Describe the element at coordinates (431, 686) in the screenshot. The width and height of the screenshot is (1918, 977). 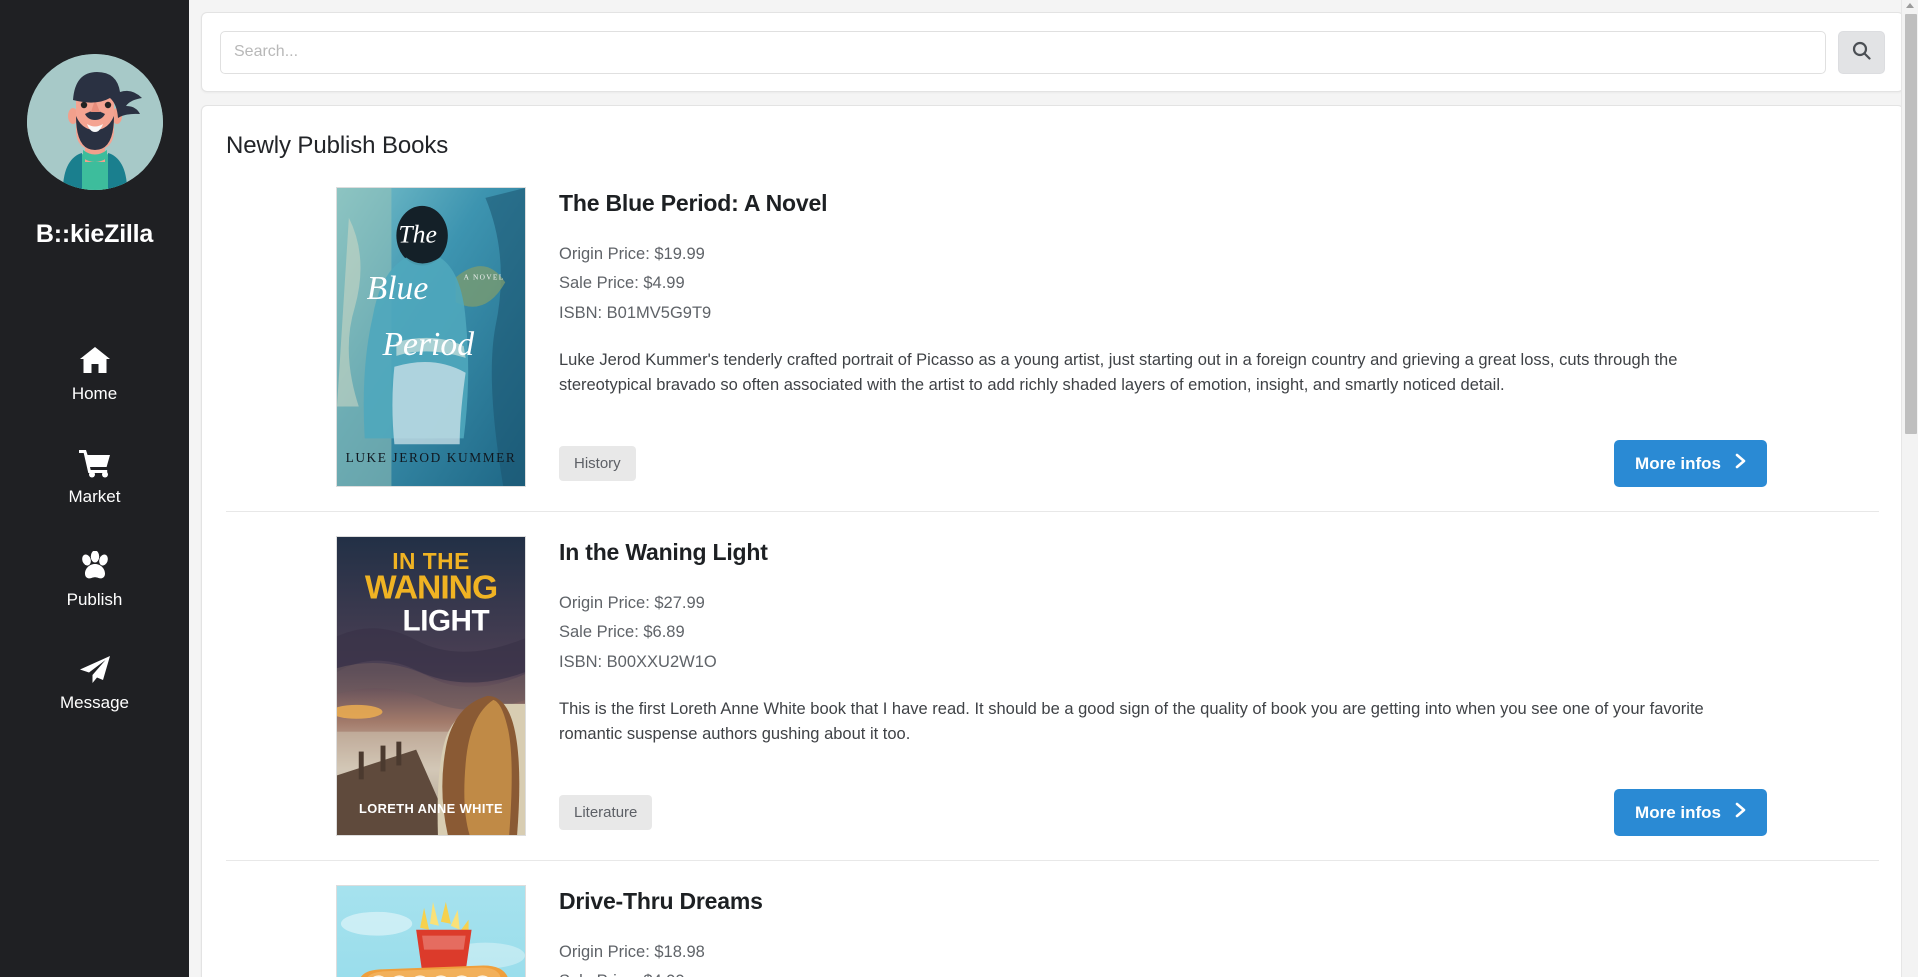
I see `book-cover-in-the-waning-light: IN THE WANING LIGHT LORETH ANNE WHITE` at that location.